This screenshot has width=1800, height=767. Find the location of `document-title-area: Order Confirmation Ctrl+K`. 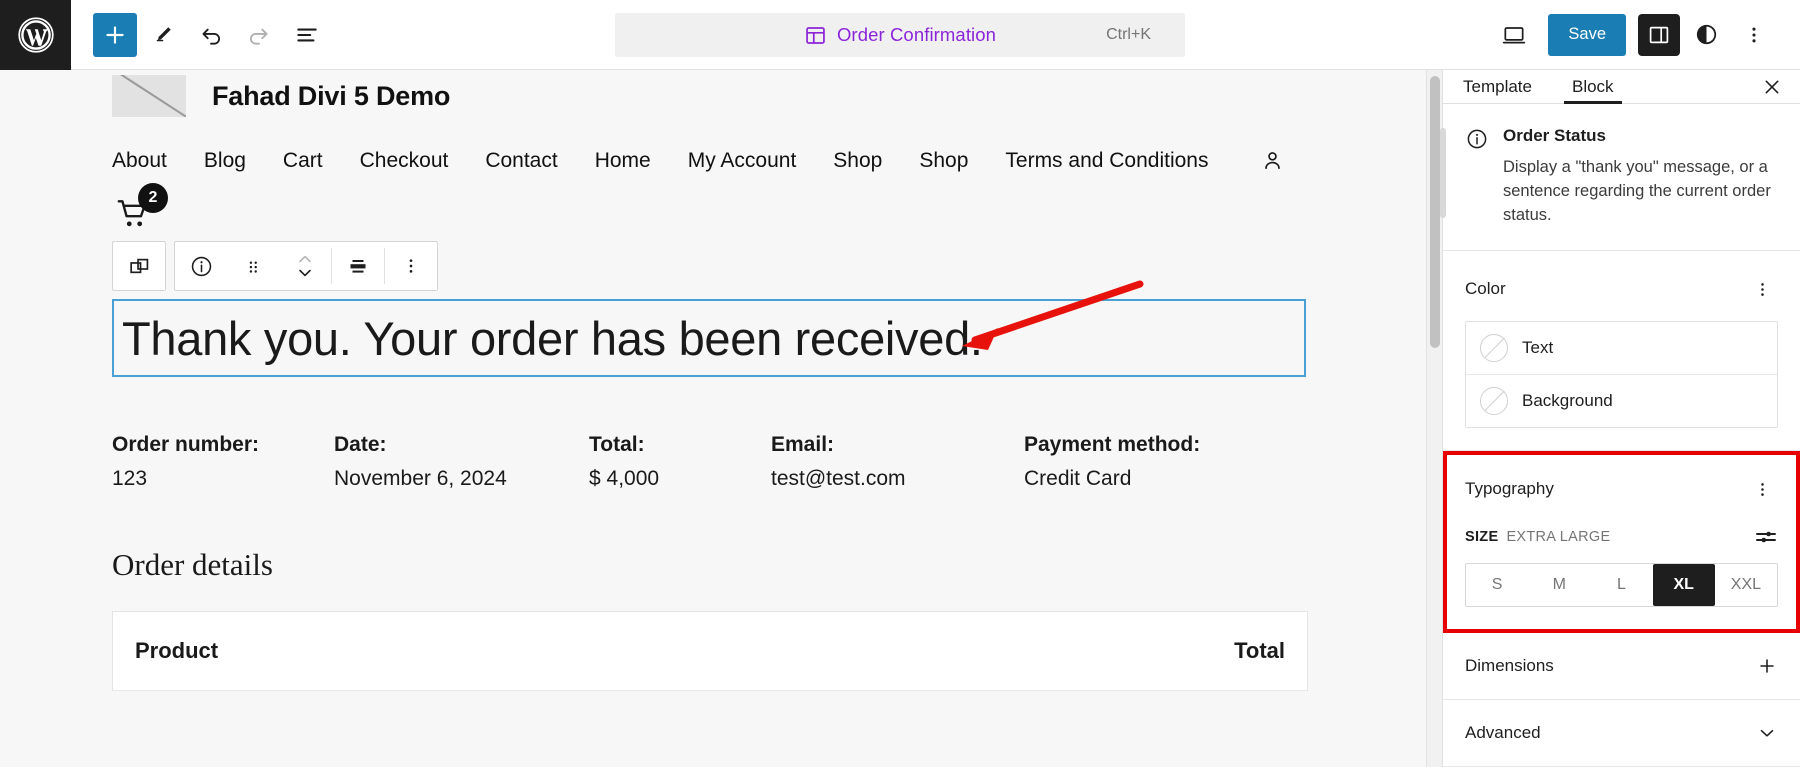

document-title-area: Order Confirmation Ctrl+K is located at coordinates (900, 35).